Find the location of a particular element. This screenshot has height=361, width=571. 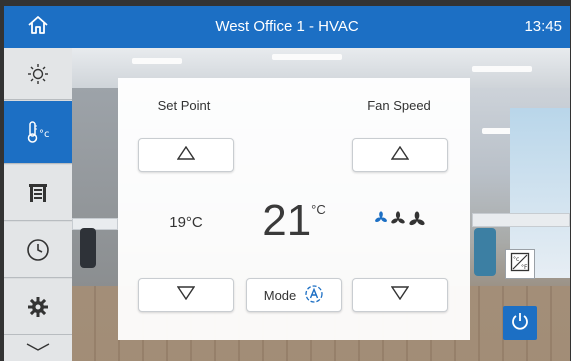

sidebar-item-lighting is located at coordinates (38, 74).